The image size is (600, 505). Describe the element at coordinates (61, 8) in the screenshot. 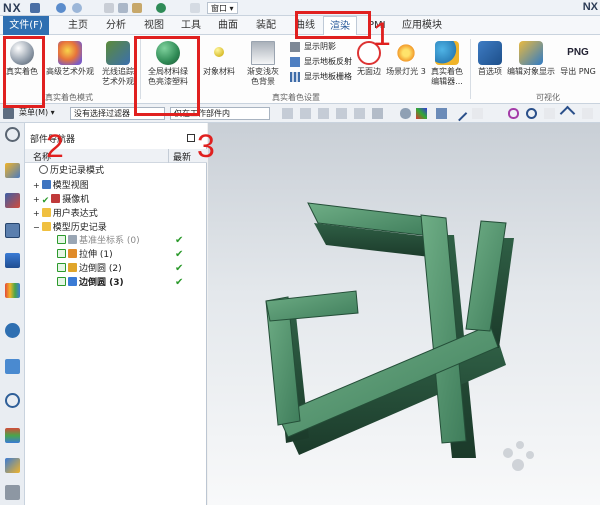

I see `undo-icon` at that location.